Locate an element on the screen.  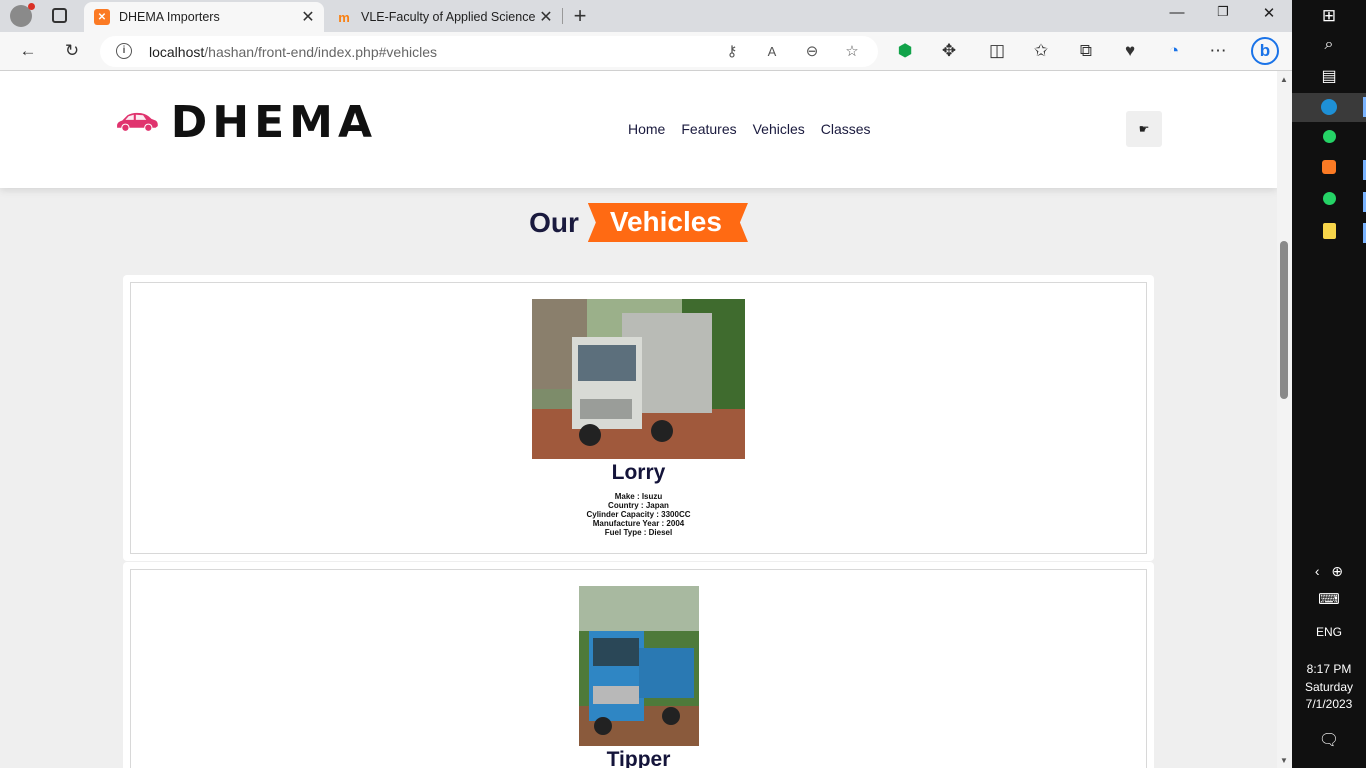
spec-cylinder-capacity: Cylinder Capacity : 3300CC is located at coordinates (638, 514).